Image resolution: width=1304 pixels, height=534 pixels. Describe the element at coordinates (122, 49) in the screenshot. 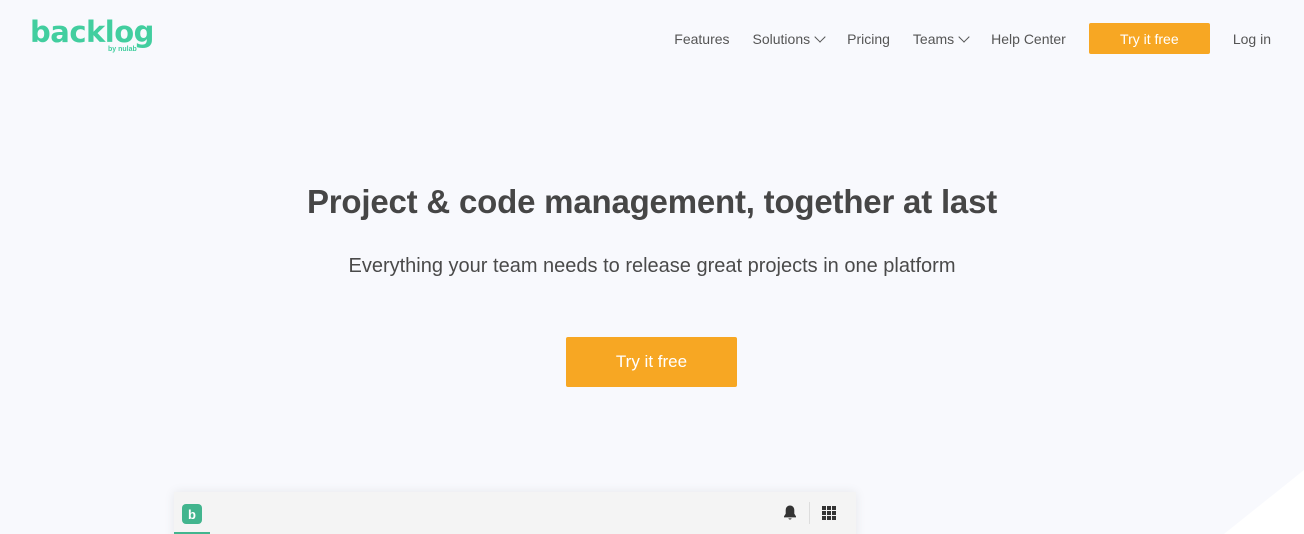

I see `logo-byline: by nulab` at that location.